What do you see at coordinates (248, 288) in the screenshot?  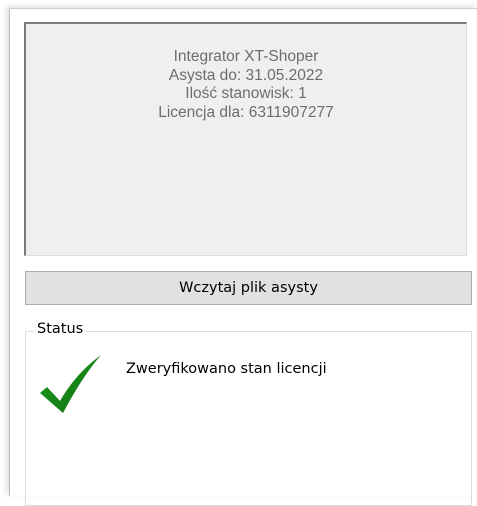 I see `load-assistance-file-button: Wczytaj plik asysty` at bounding box center [248, 288].